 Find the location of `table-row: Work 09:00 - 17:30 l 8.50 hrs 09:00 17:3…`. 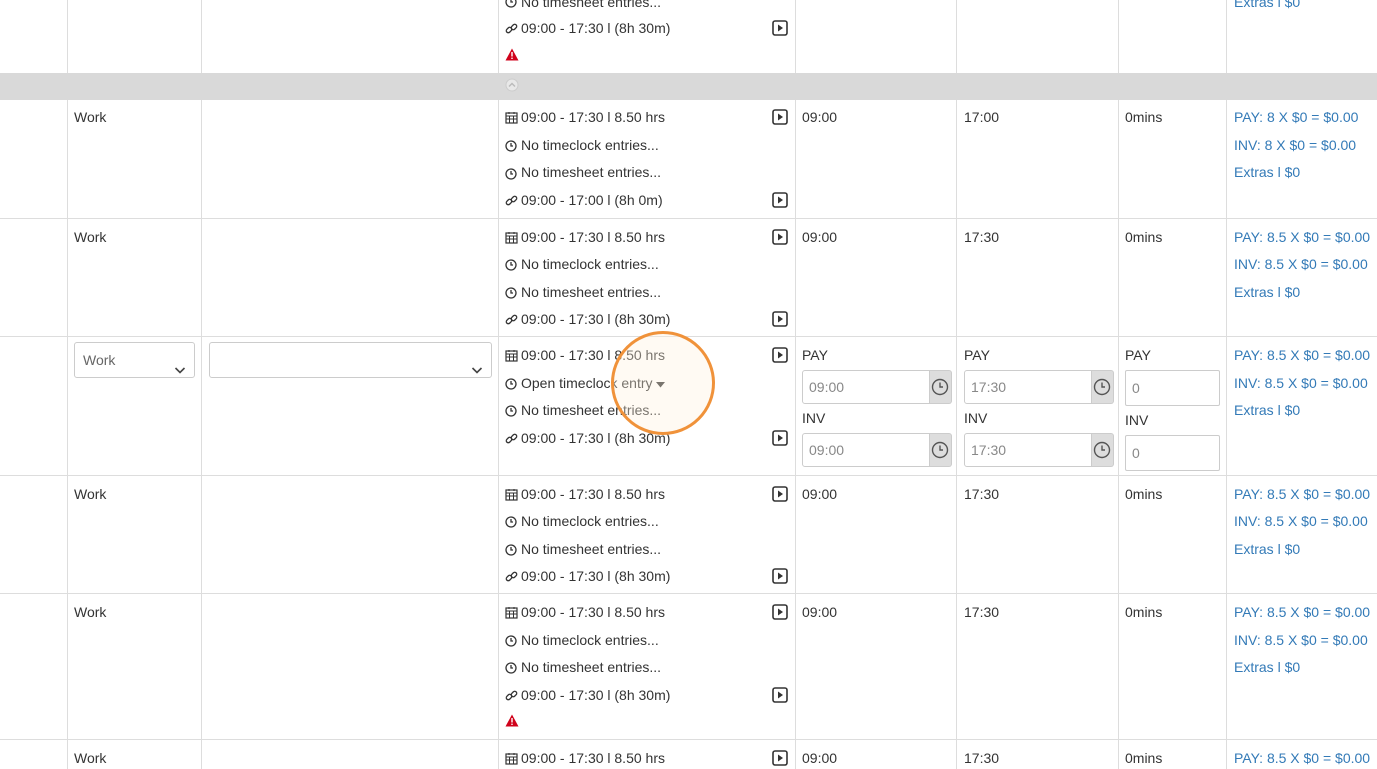

table-row: Work 09:00 - 17:30 l 8.50 hrs 09:00 17:3… is located at coordinates (688, 754).